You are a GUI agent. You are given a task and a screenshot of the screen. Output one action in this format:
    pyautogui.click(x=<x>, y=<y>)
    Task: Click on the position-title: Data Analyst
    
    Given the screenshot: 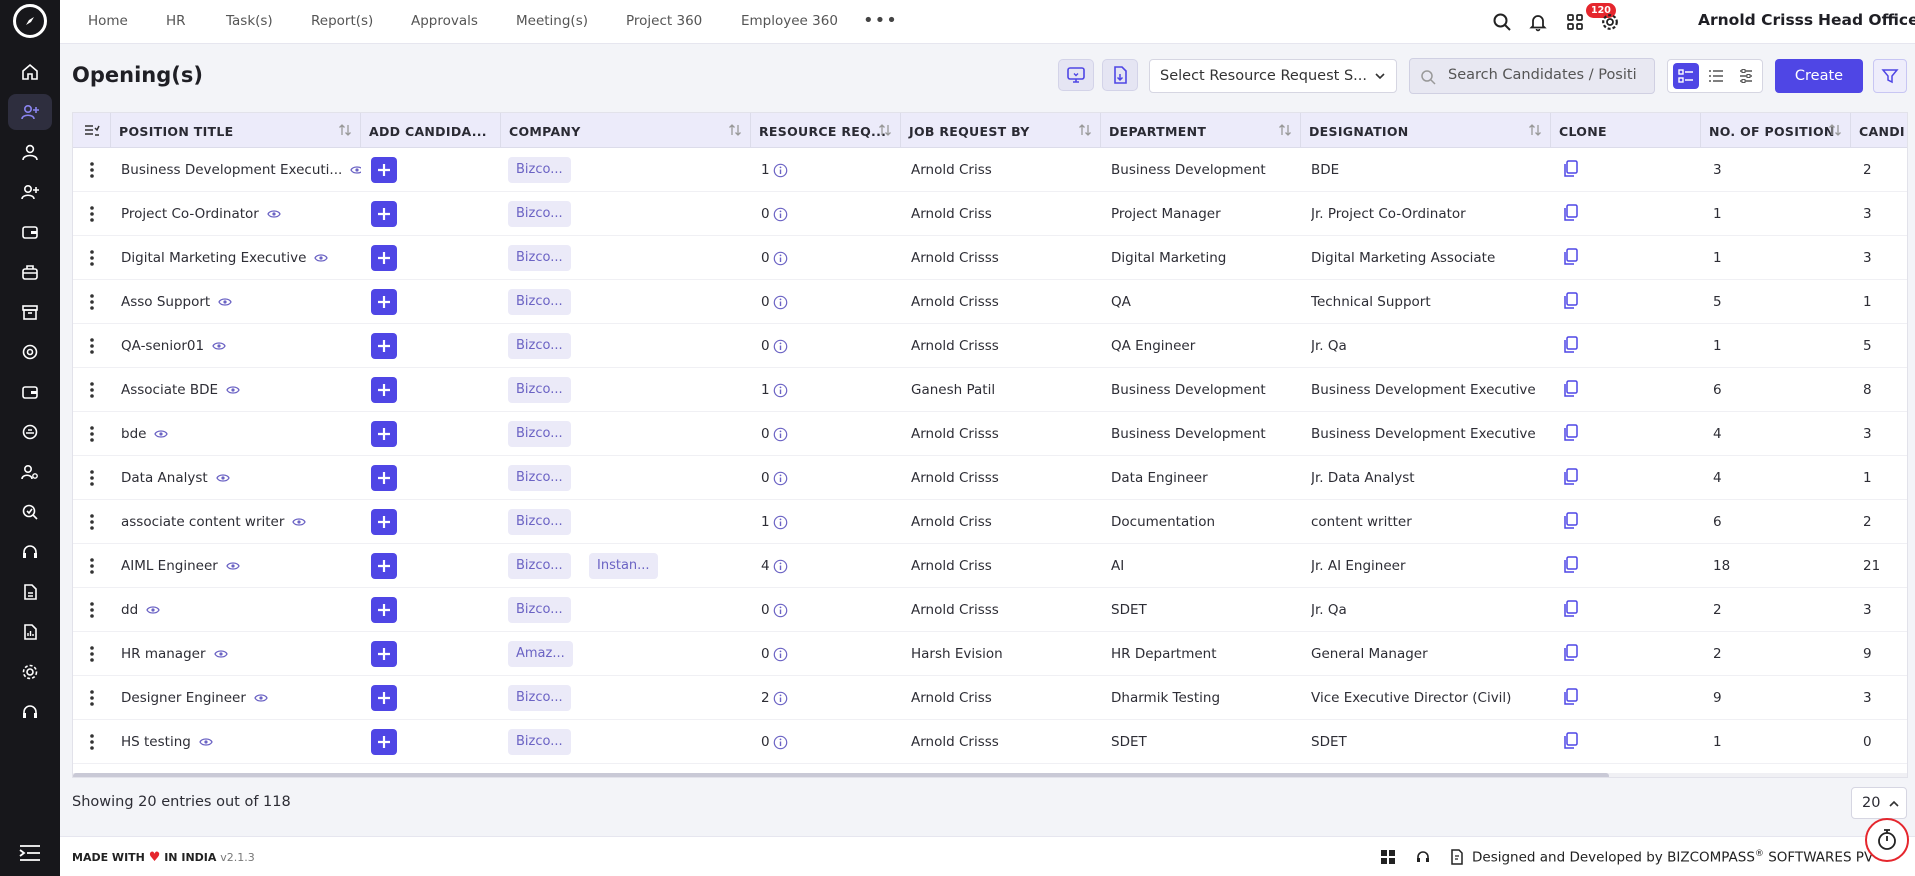 What is the action you would take?
    pyautogui.click(x=164, y=478)
    